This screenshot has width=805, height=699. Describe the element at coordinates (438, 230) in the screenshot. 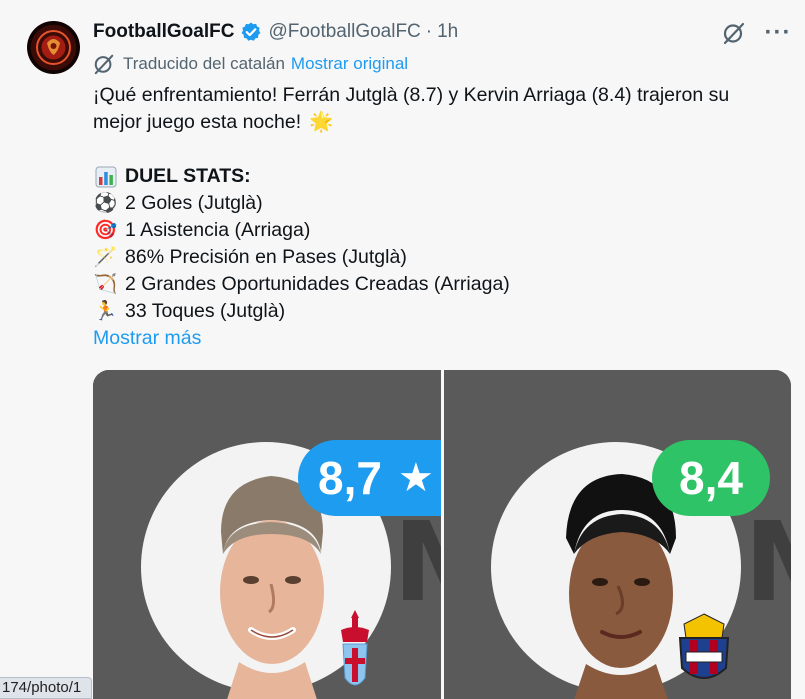

I see `stat-line: 🎯 1 Asistencia (Arriaga)` at that location.